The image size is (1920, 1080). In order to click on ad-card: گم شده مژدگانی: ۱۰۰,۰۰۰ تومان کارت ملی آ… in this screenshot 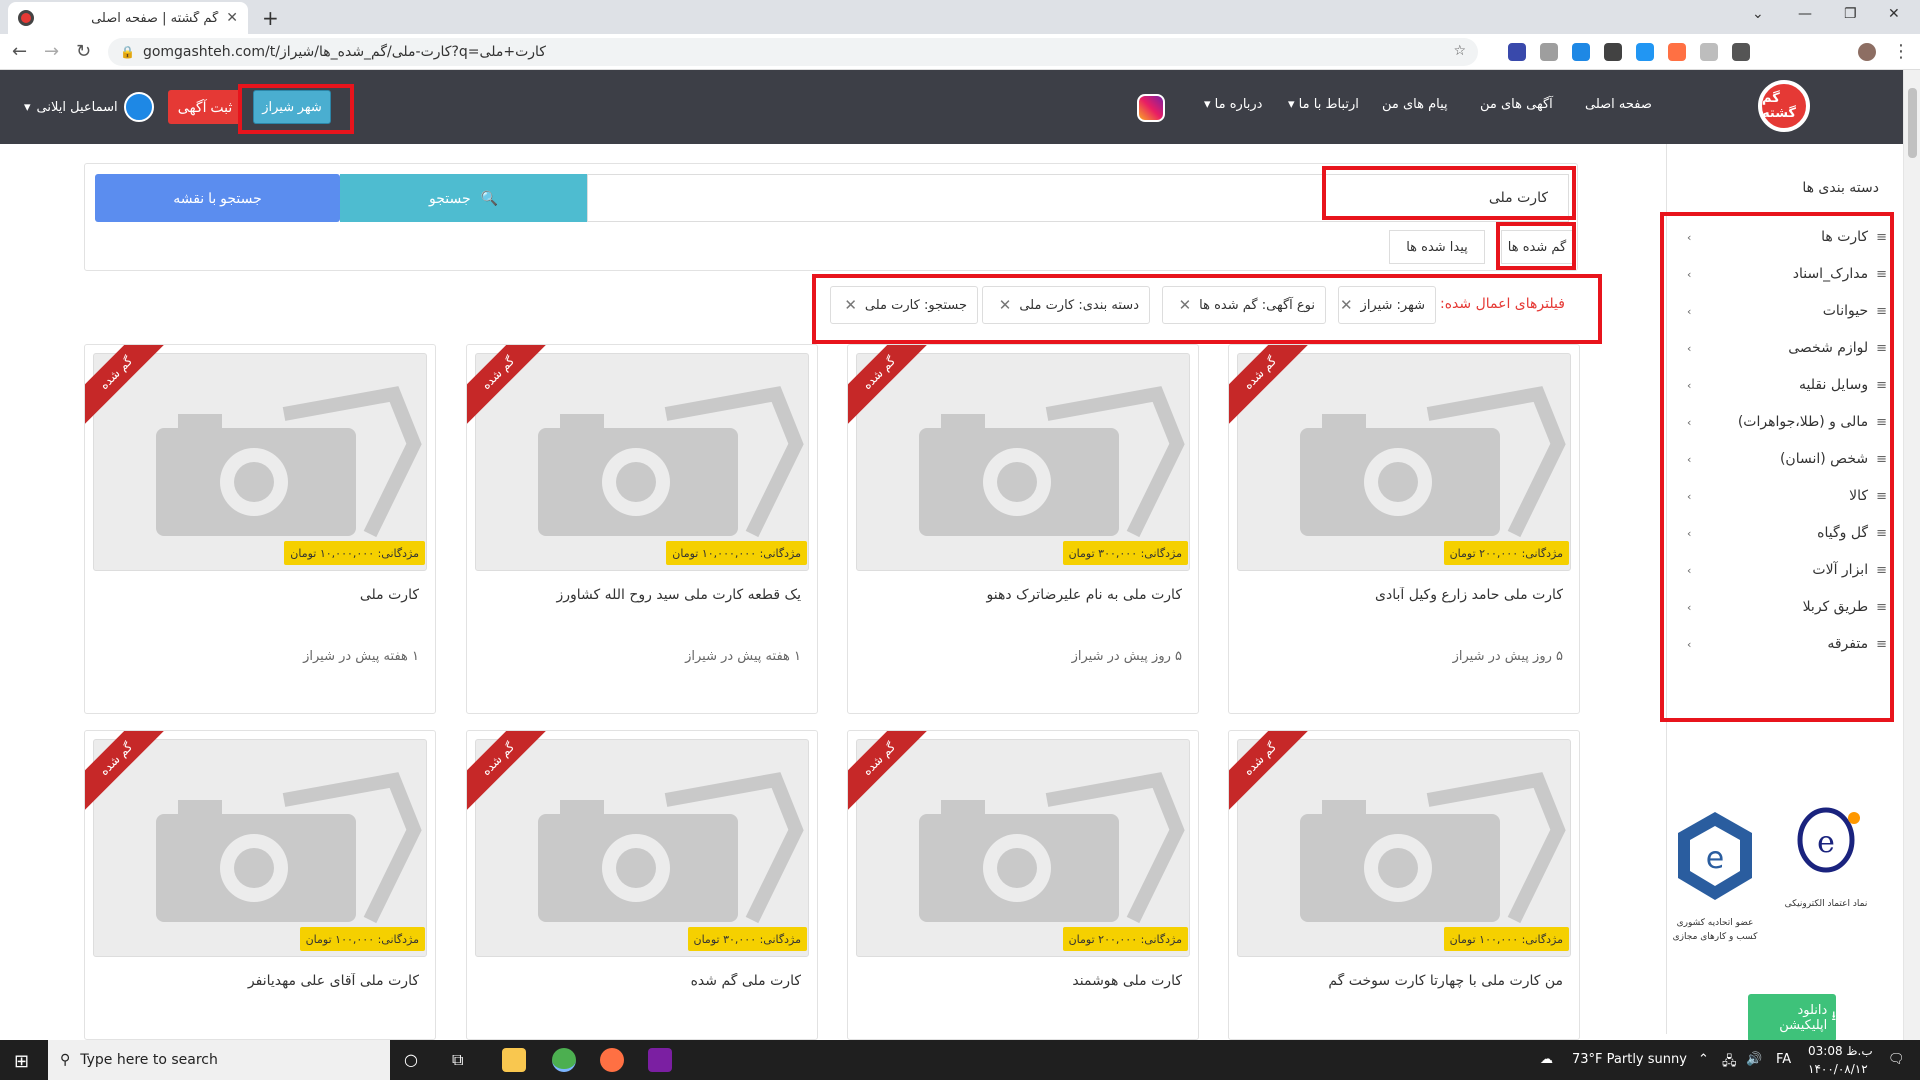, I will do `click(260, 885)`.